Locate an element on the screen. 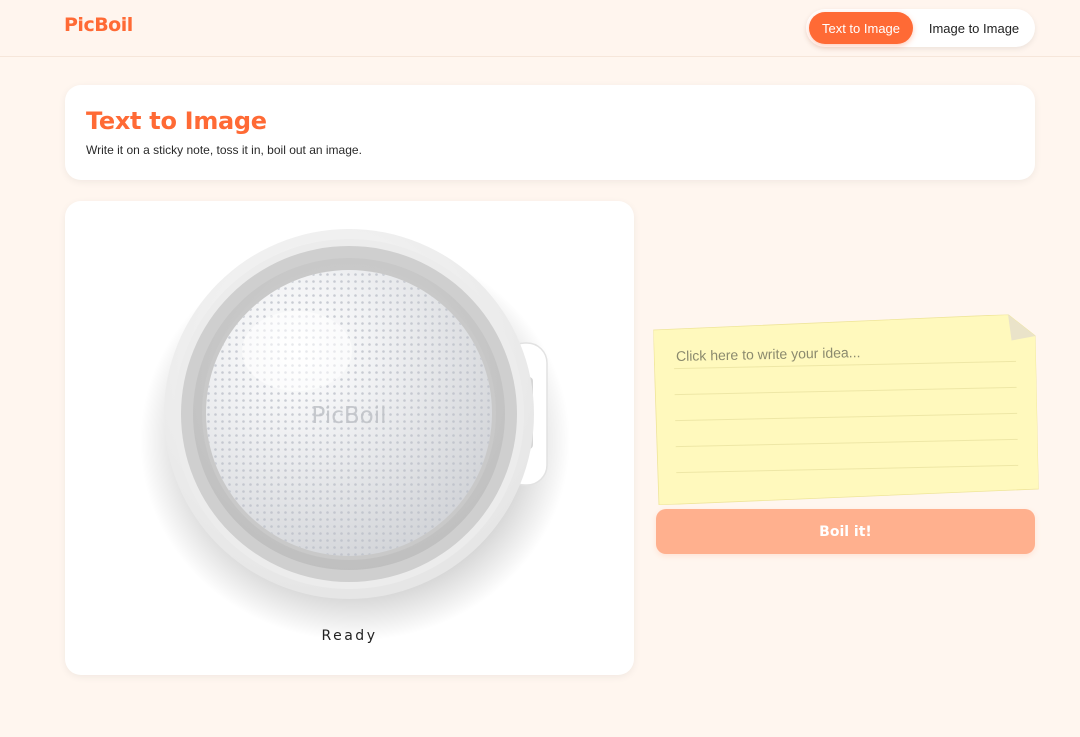  sticky-note-paper is located at coordinates (846, 409).